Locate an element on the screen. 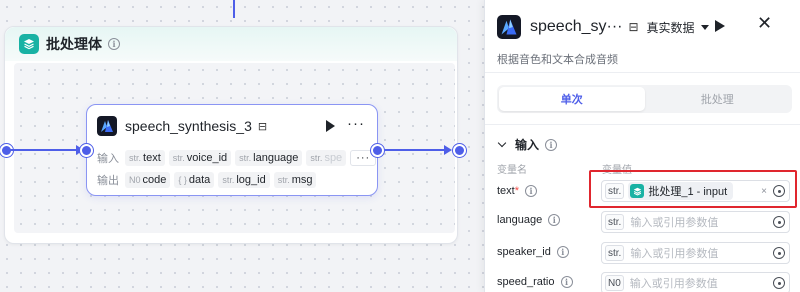 The image size is (800, 292). batch-right-port is located at coordinates (459, 150).